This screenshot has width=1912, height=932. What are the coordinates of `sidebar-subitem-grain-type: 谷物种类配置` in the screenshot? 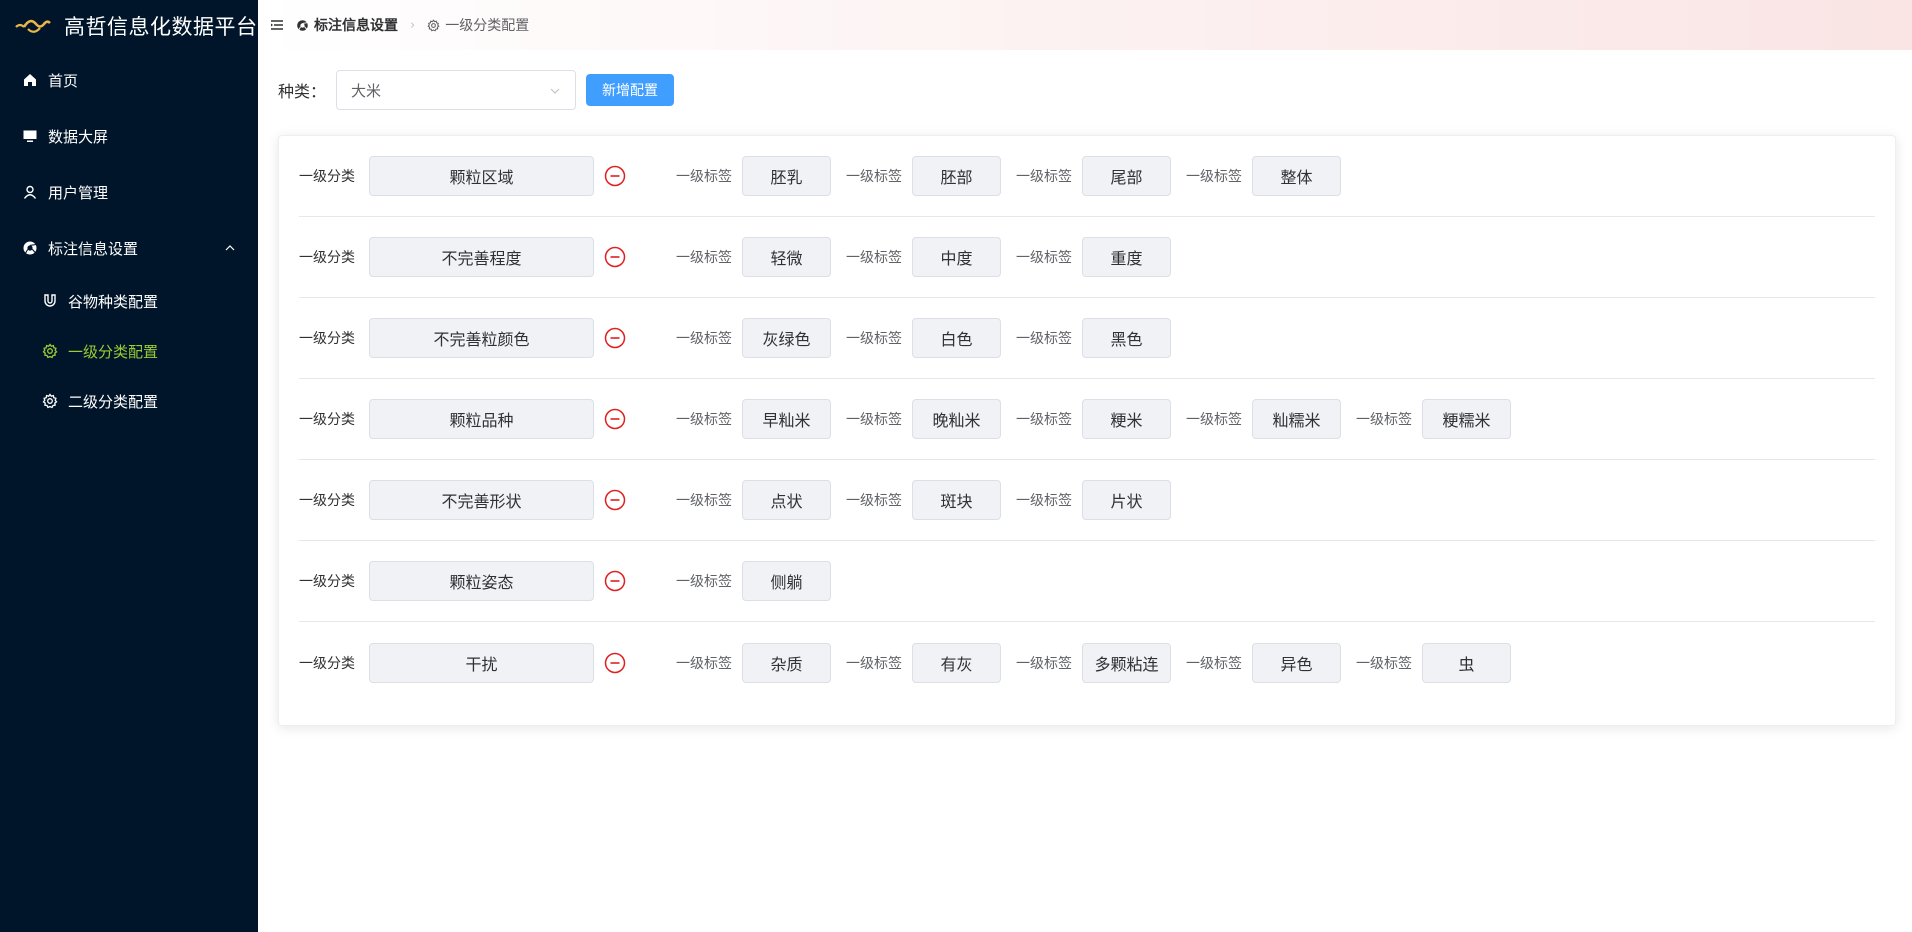 It's located at (129, 301).